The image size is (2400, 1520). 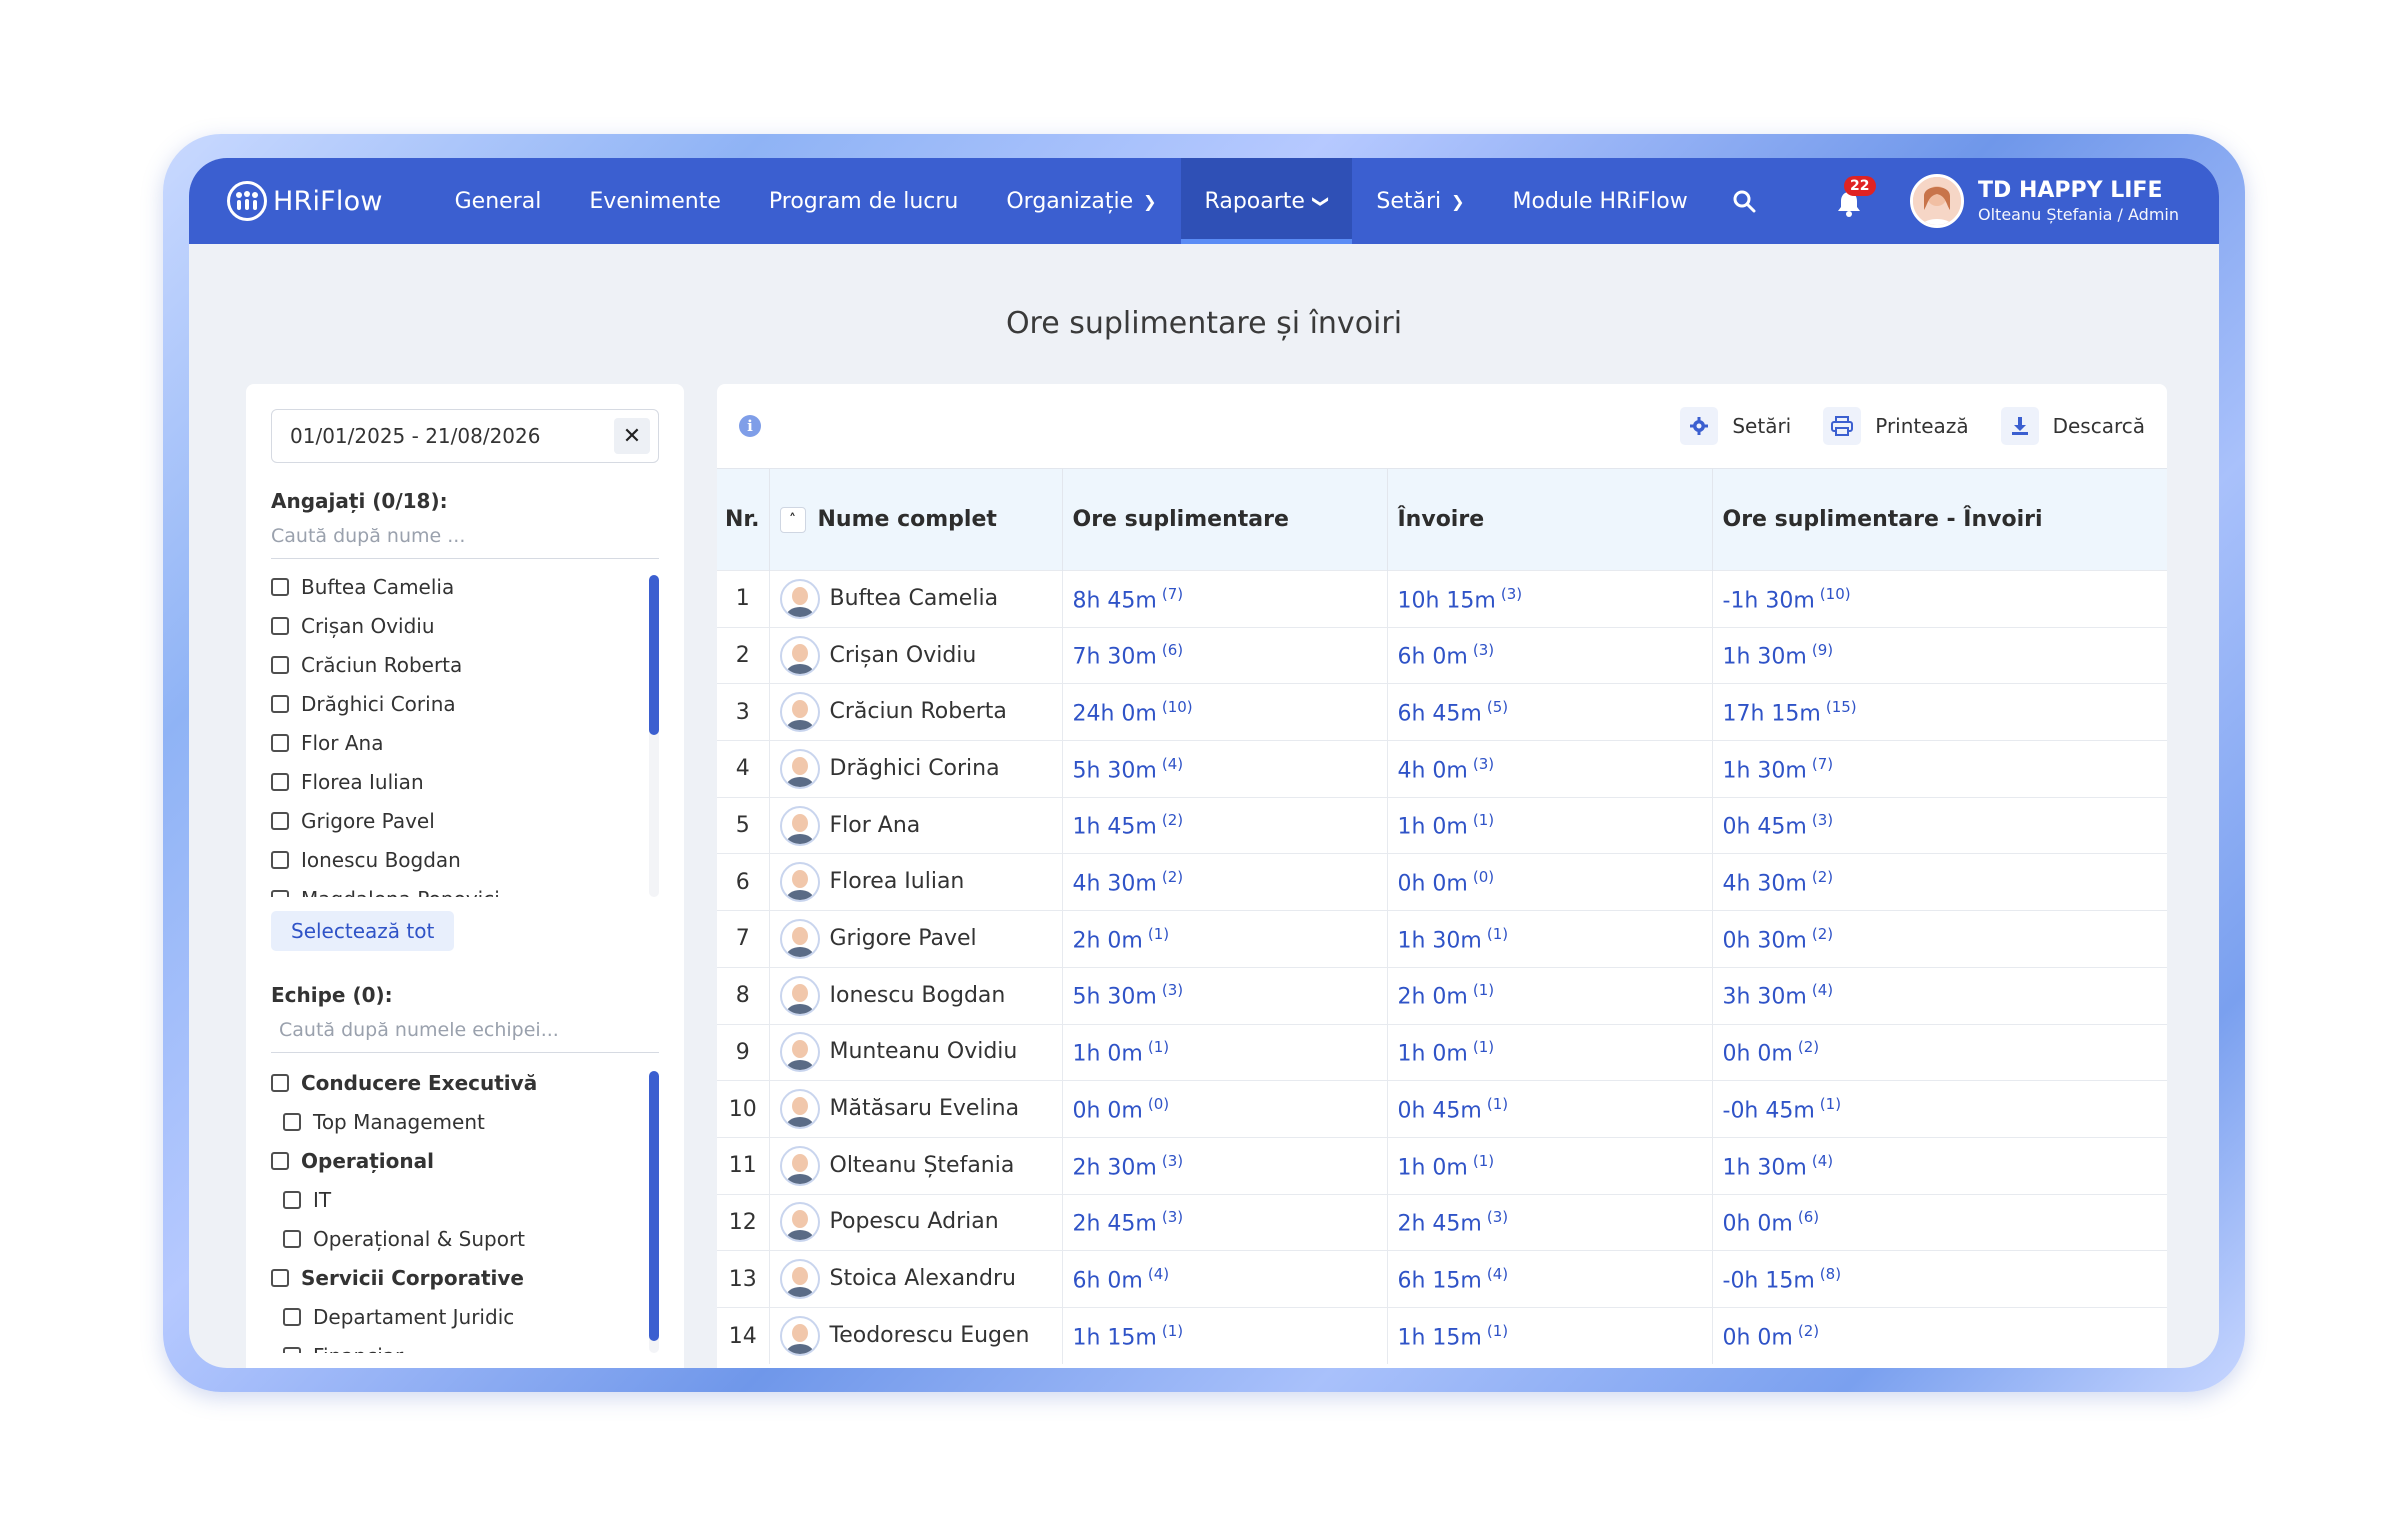 I want to click on overtime-value: 8h 45m, so click(x=1115, y=600).